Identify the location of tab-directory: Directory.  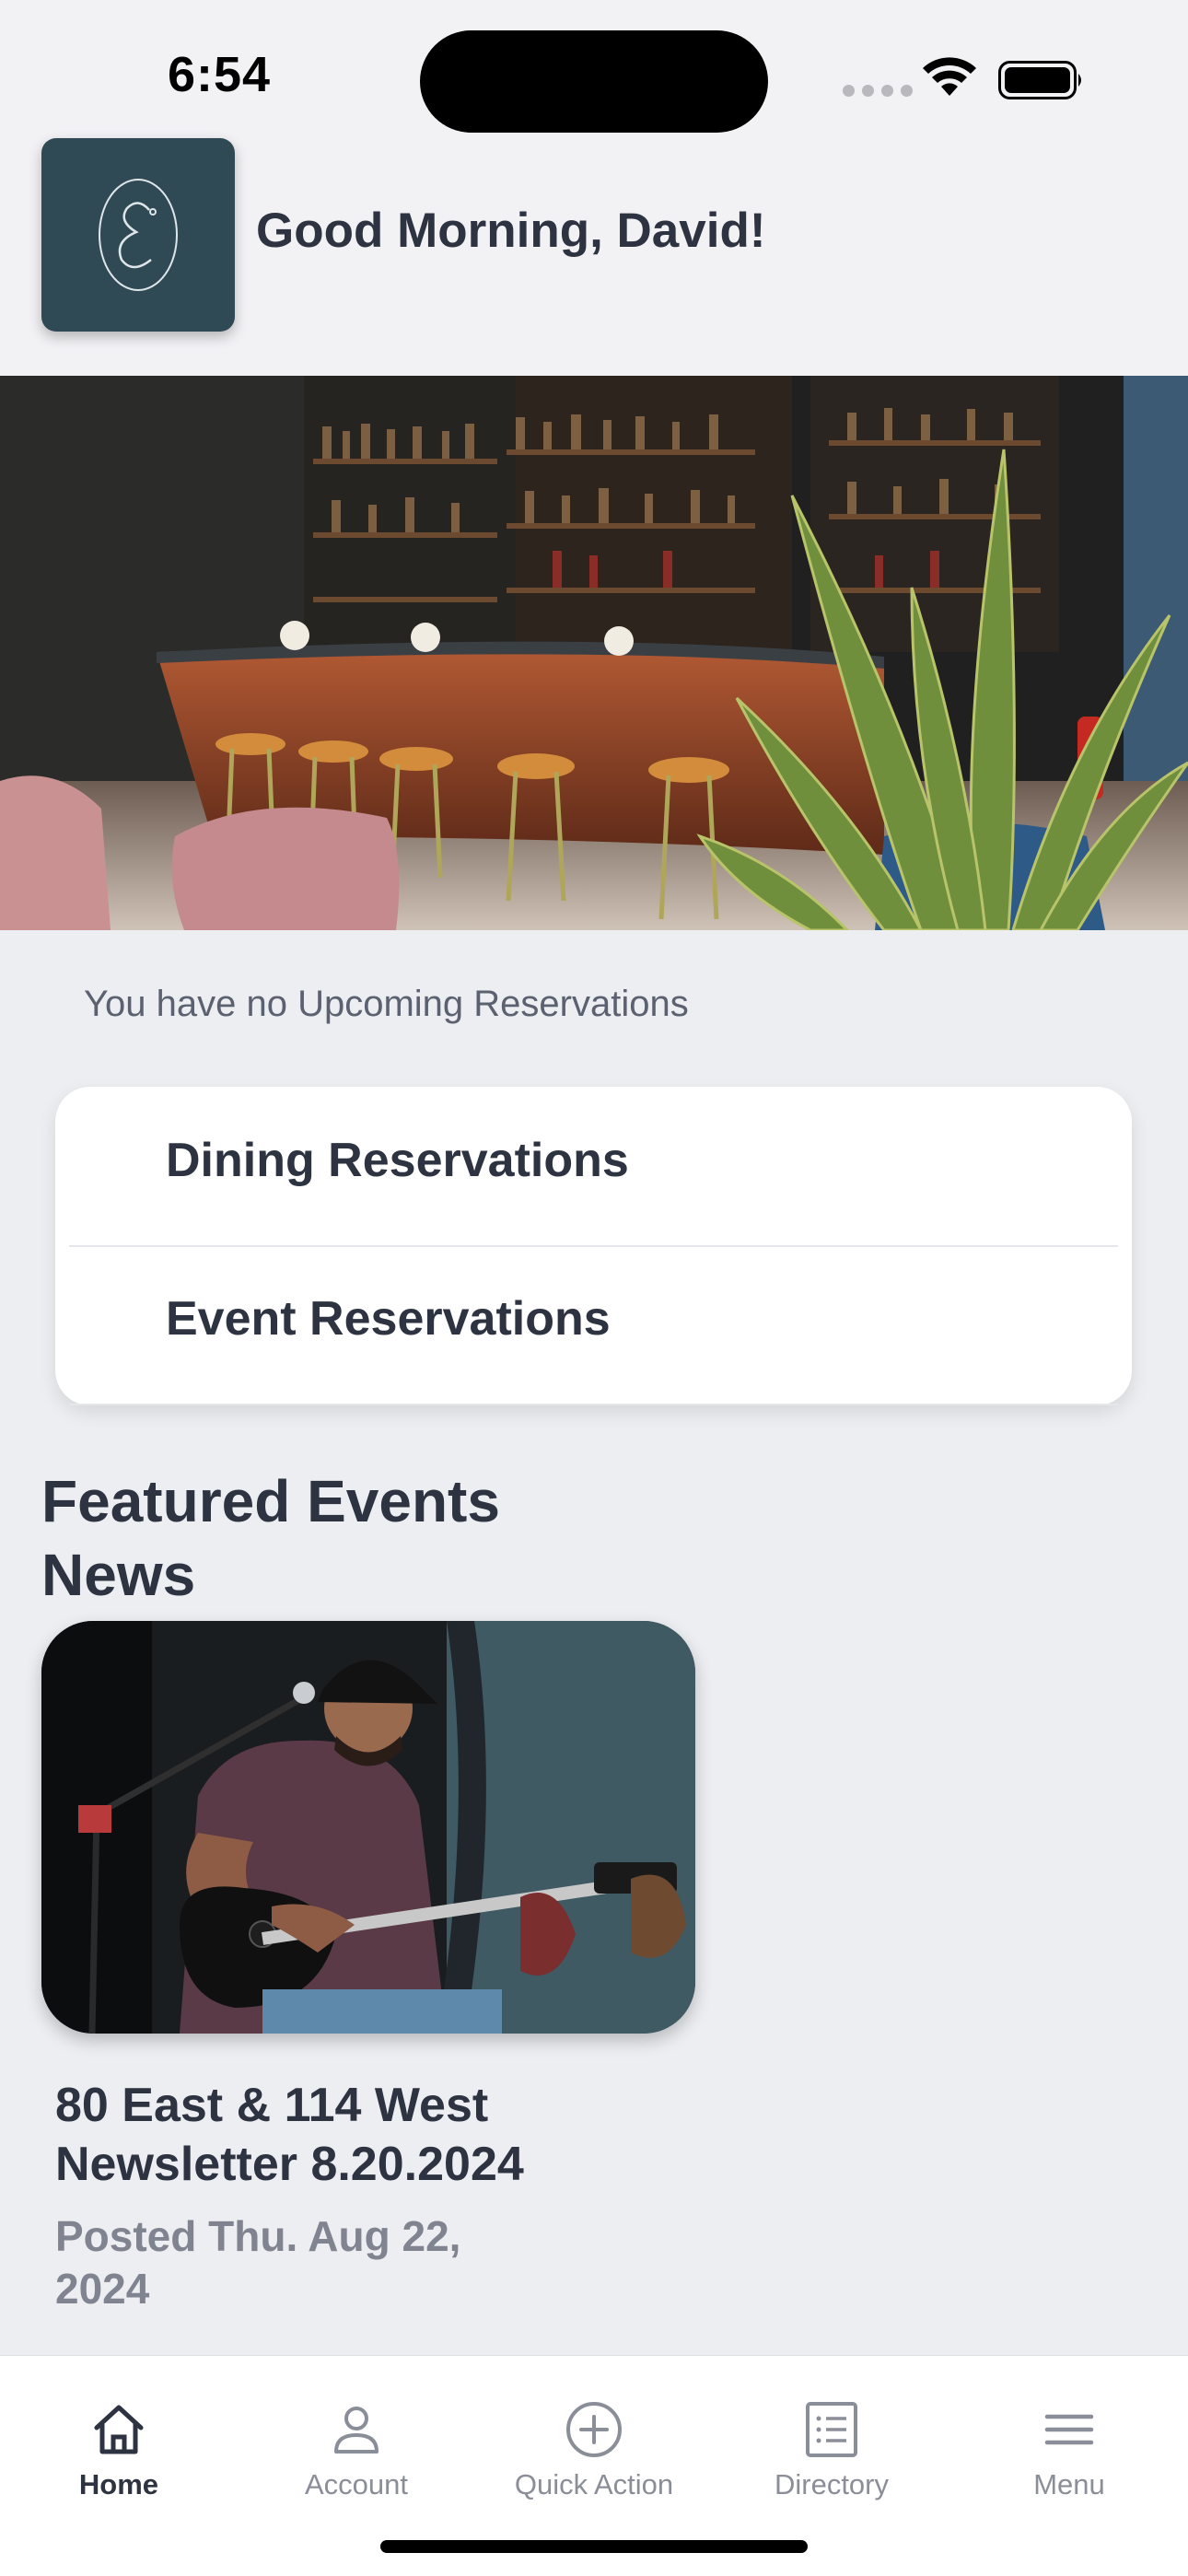
(831, 2450).